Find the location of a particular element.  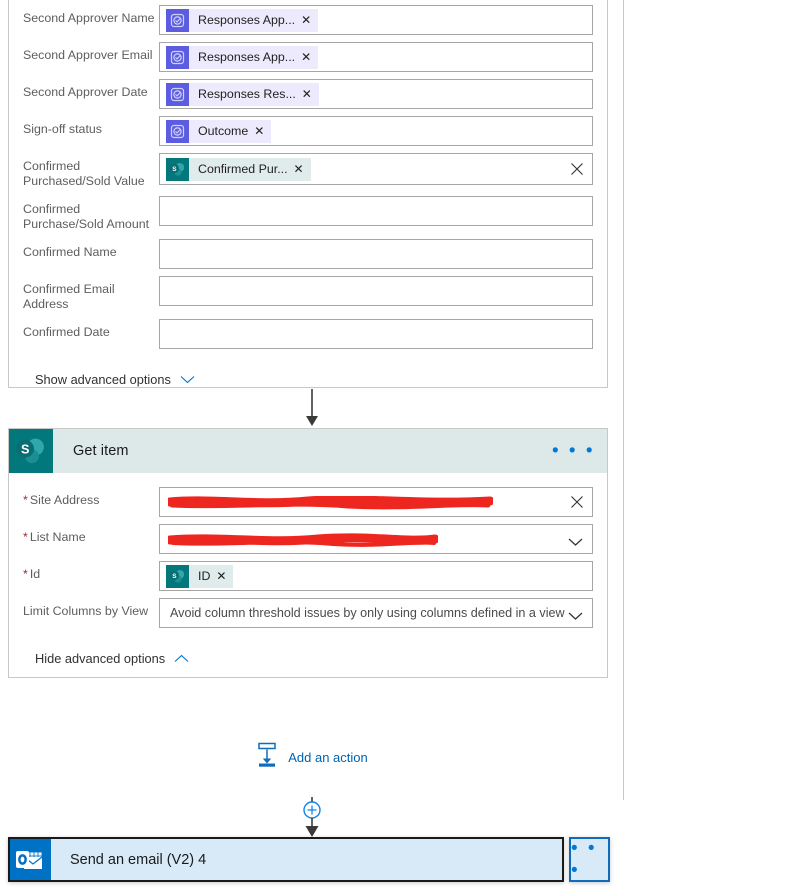

form-row: * Site Address is located at coordinates (308, 502).